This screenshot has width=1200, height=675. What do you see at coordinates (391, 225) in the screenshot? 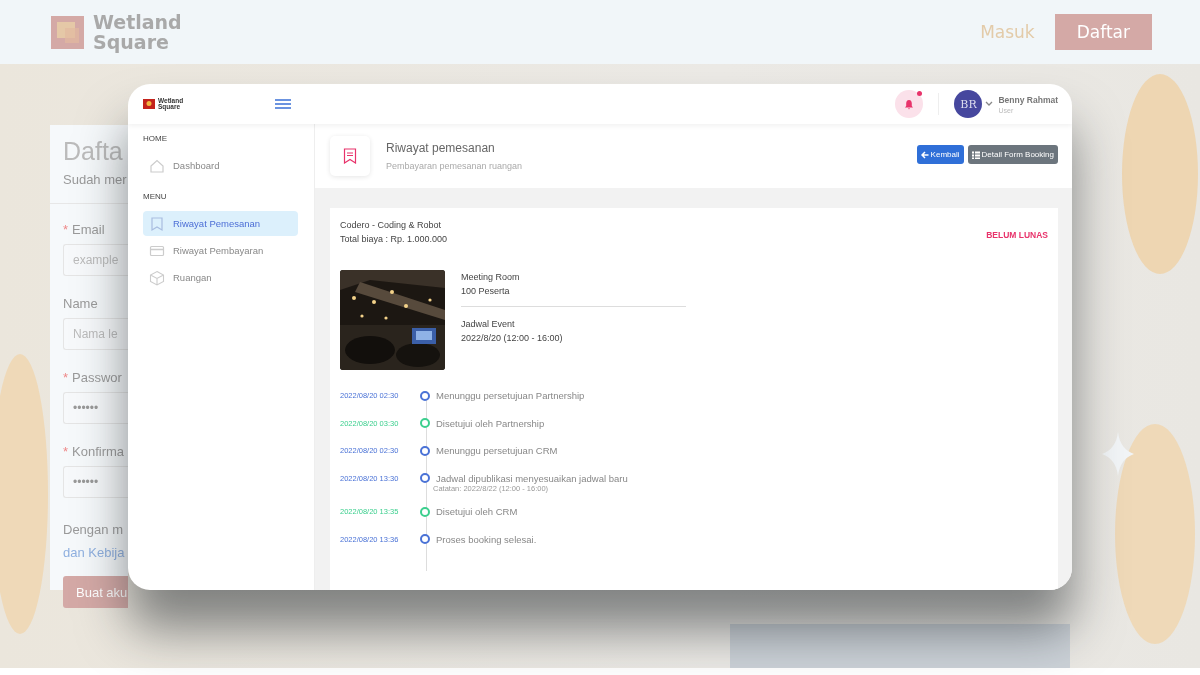
I see `booking-name: Codero - Coding & Robot` at bounding box center [391, 225].